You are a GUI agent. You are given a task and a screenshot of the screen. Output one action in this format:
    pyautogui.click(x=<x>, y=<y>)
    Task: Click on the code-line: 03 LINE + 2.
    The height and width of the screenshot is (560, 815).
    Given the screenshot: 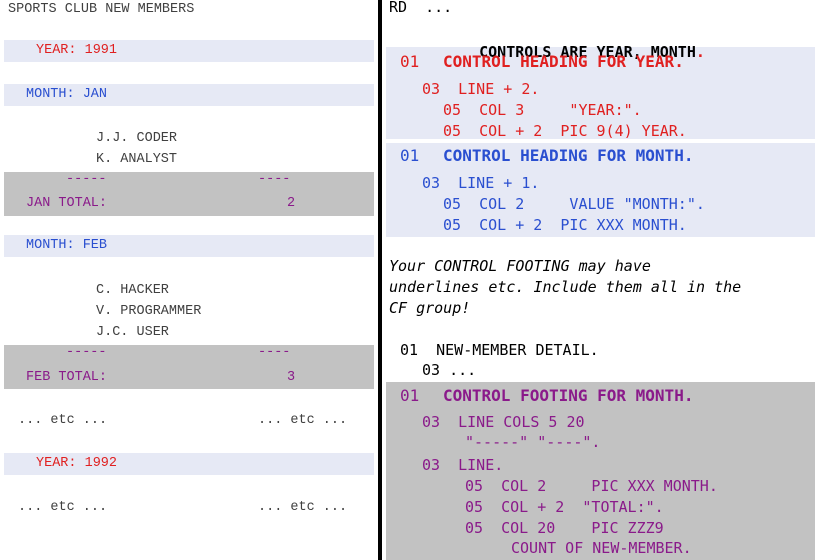 What is the action you would take?
    pyautogui.click(x=481, y=89)
    